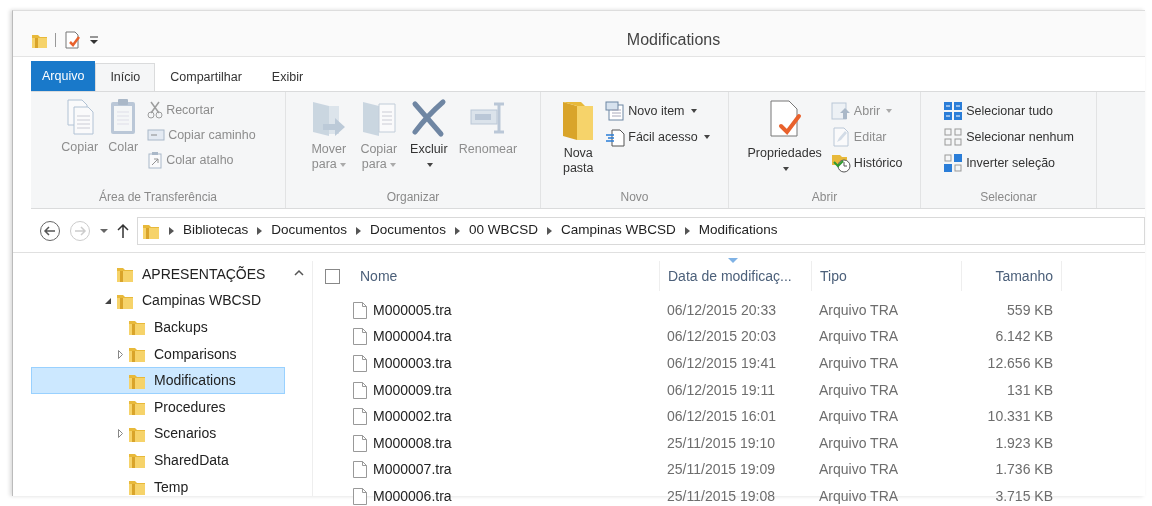 This screenshot has width=1152, height=506. I want to click on toolbar-divider, so click(55, 39).